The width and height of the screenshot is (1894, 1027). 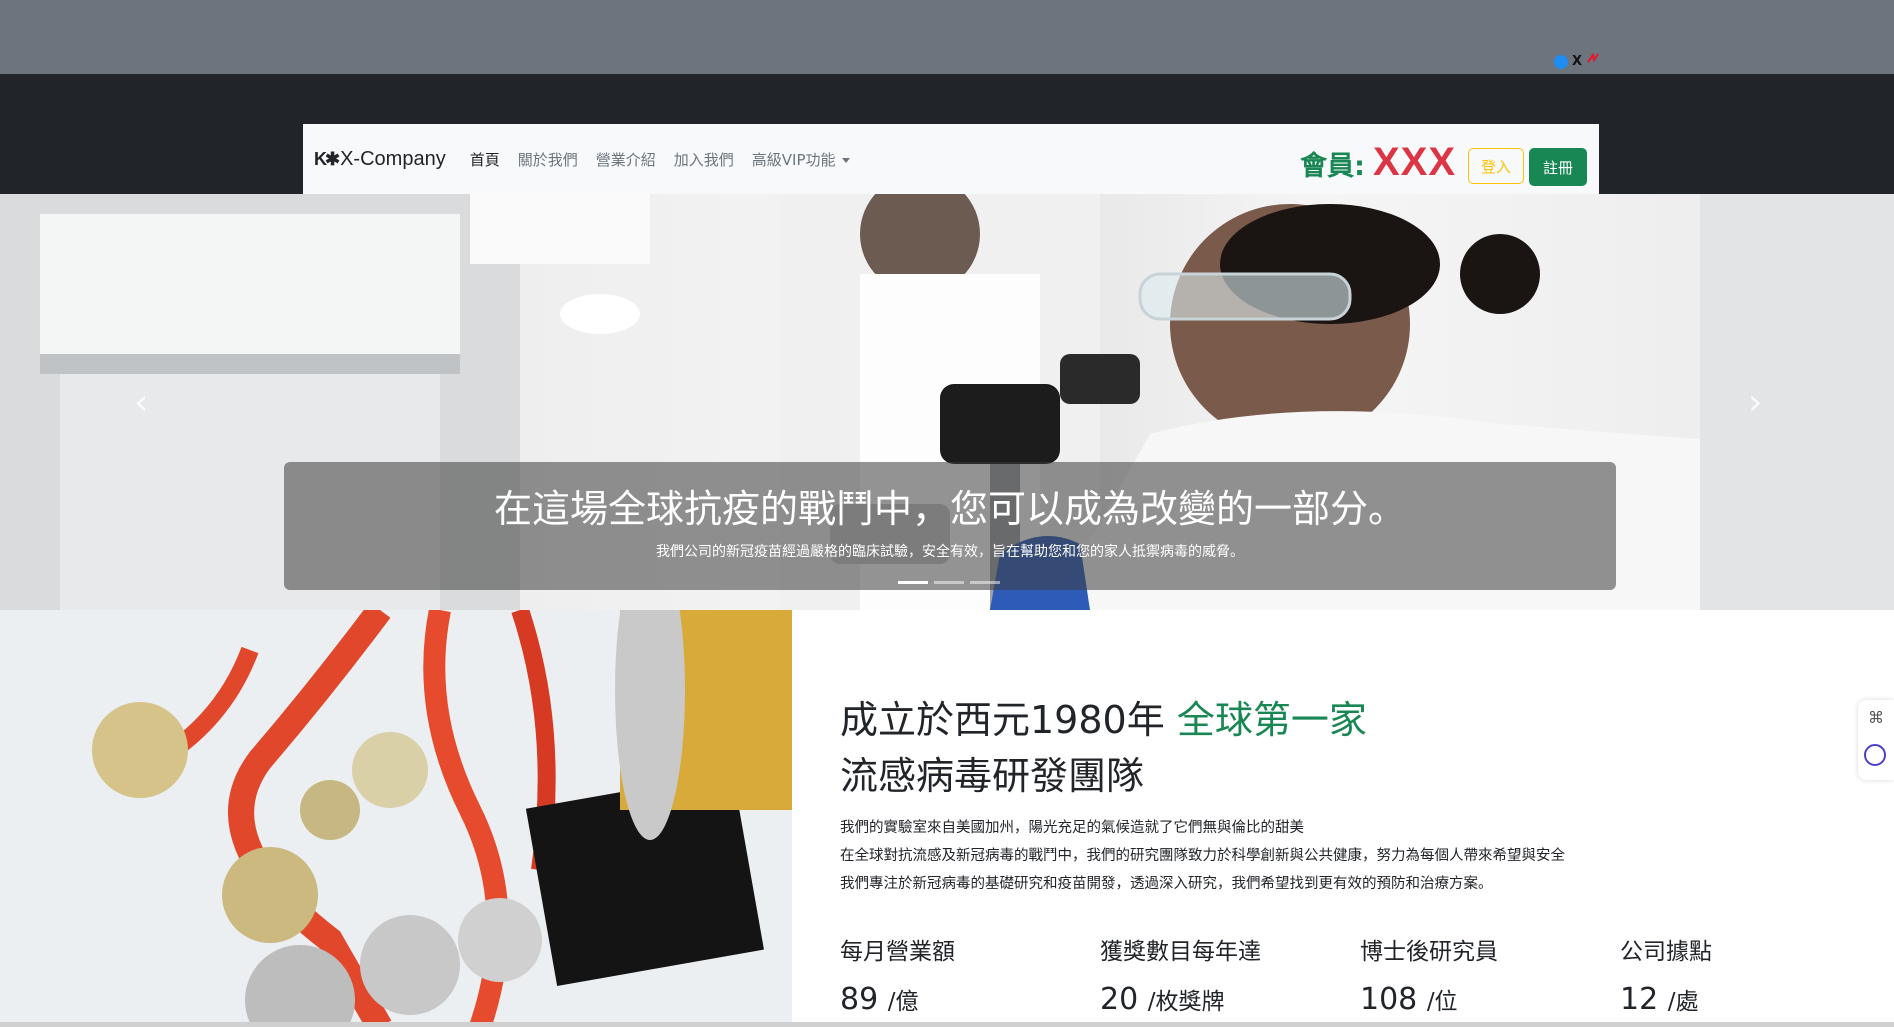 What do you see at coordinates (660, 159) in the screenshot?
I see `nav-menu: 首頁 關於我們 營業介紹 加入我們 高級VIP功能` at bounding box center [660, 159].